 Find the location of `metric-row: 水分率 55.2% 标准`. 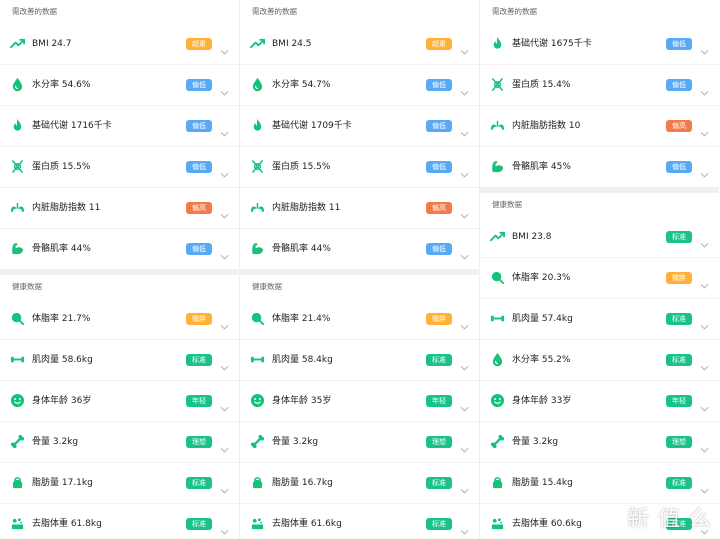

metric-row: 水分率 55.2% 标准 is located at coordinates (599, 360).